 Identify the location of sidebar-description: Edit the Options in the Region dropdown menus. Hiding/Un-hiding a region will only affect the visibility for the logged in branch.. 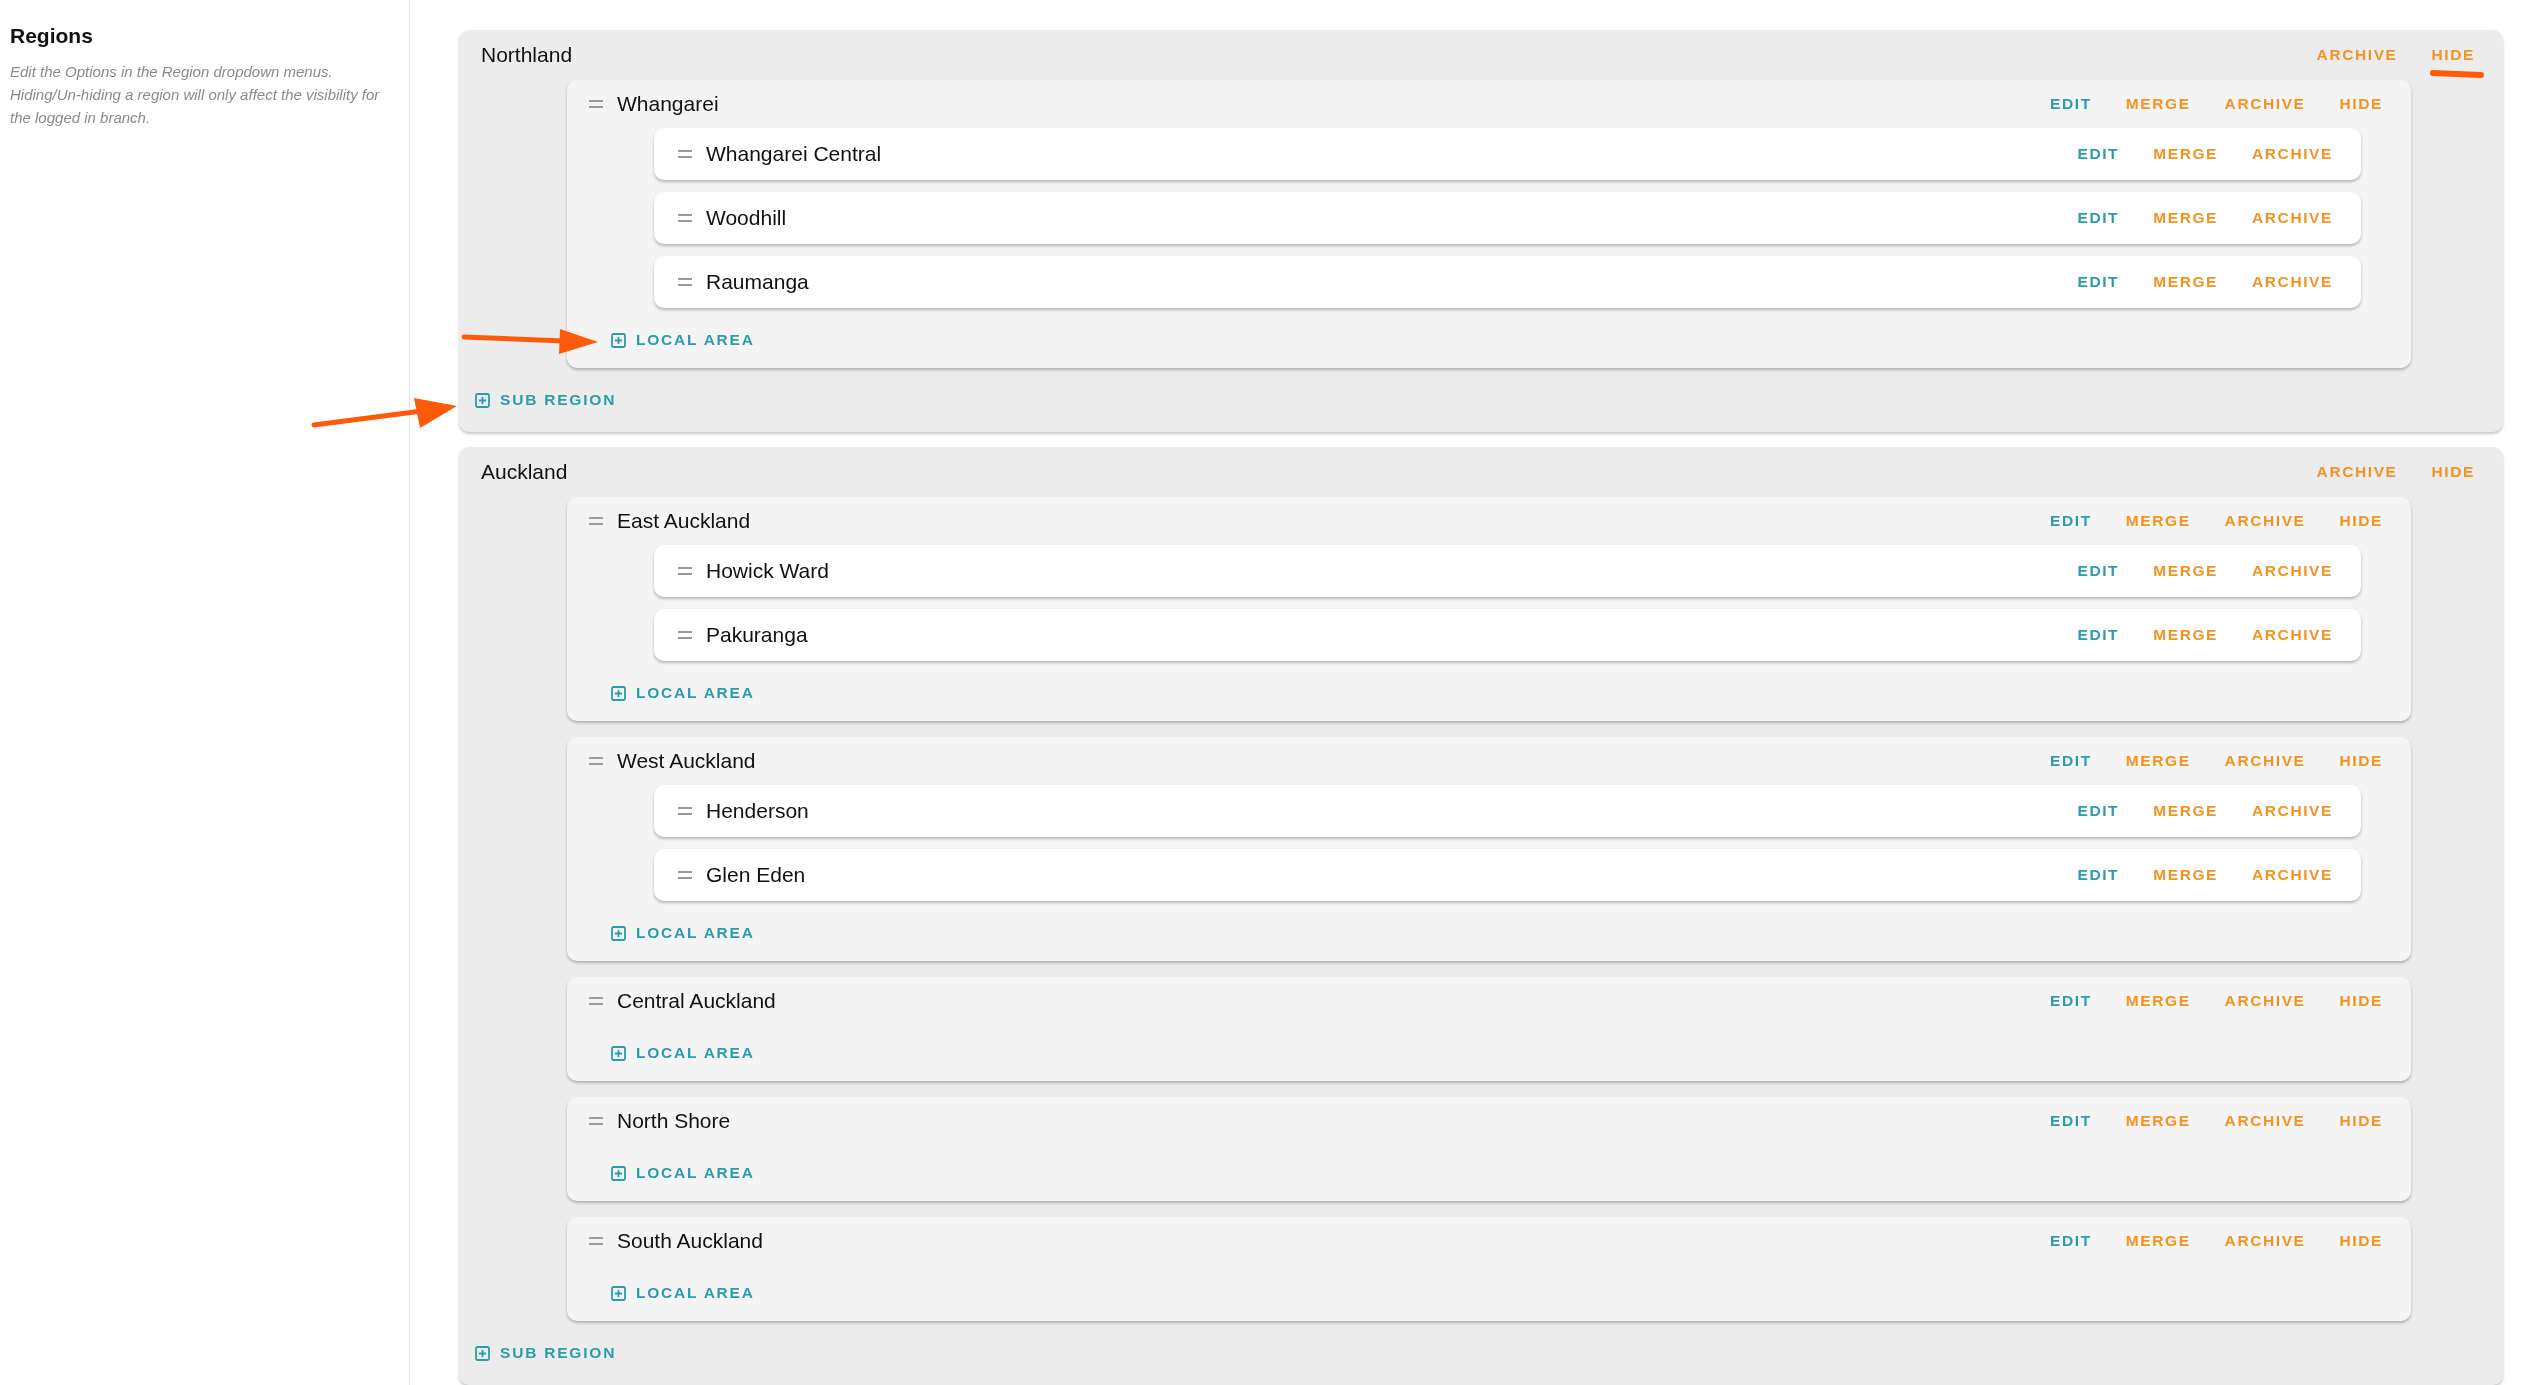
(195, 95).